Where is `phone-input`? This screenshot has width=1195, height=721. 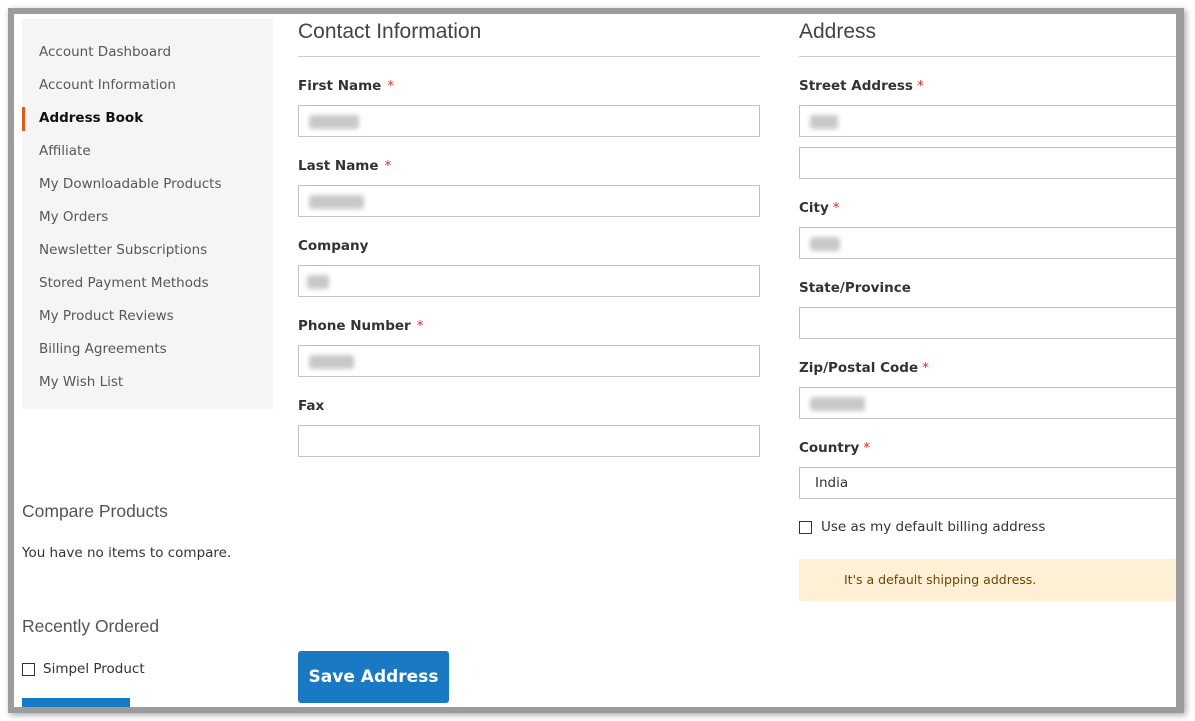
phone-input is located at coordinates (529, 361).